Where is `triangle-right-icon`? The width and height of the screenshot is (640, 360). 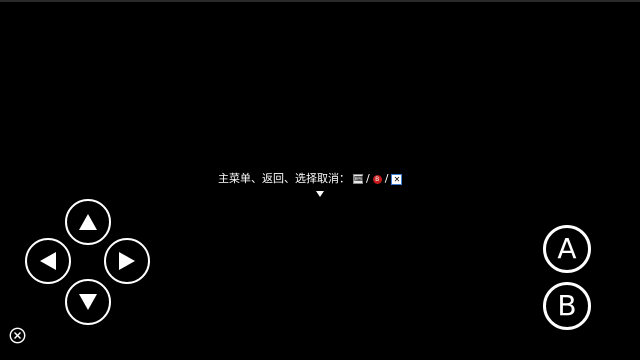
triangle-right-icon is located at coordinates (127, 261).